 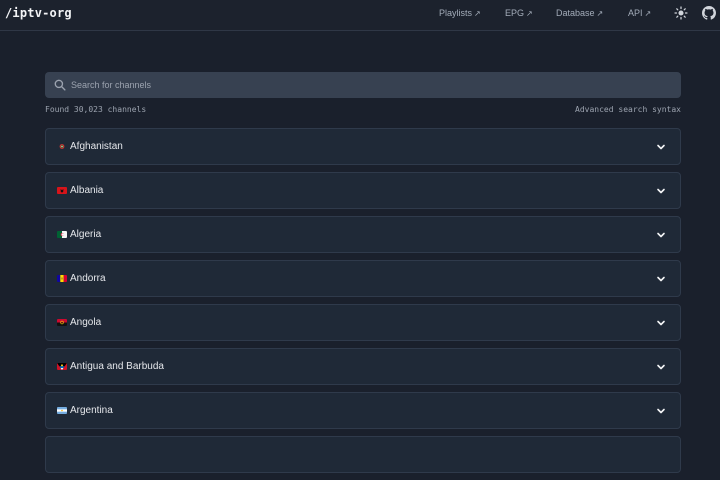 I want to click on nav-links: Playlists ↗ EPG ↗ Database ↗ API ↗, so click(x=360, y=15).